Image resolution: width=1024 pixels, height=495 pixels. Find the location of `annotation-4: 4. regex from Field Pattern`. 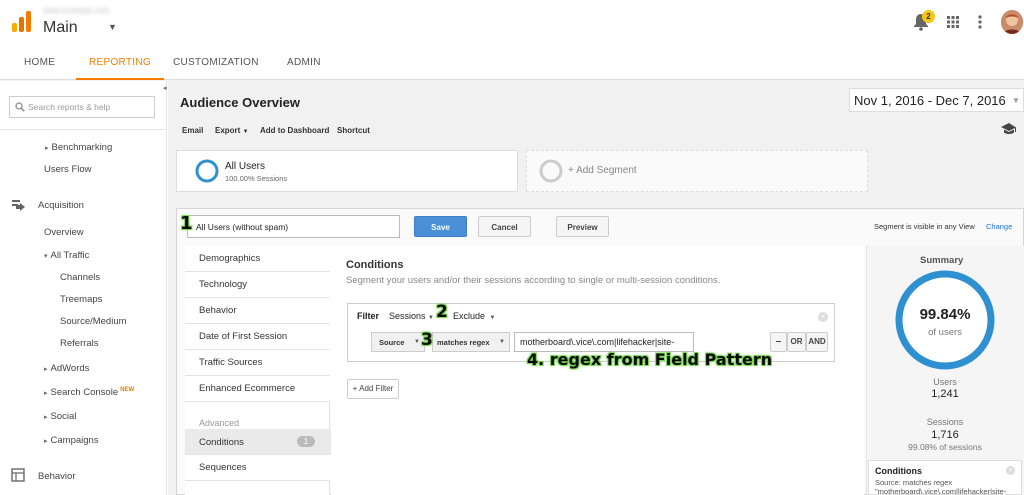

annotation-4: 4. regex from Field Pattern is located at coordinates (650, 359).